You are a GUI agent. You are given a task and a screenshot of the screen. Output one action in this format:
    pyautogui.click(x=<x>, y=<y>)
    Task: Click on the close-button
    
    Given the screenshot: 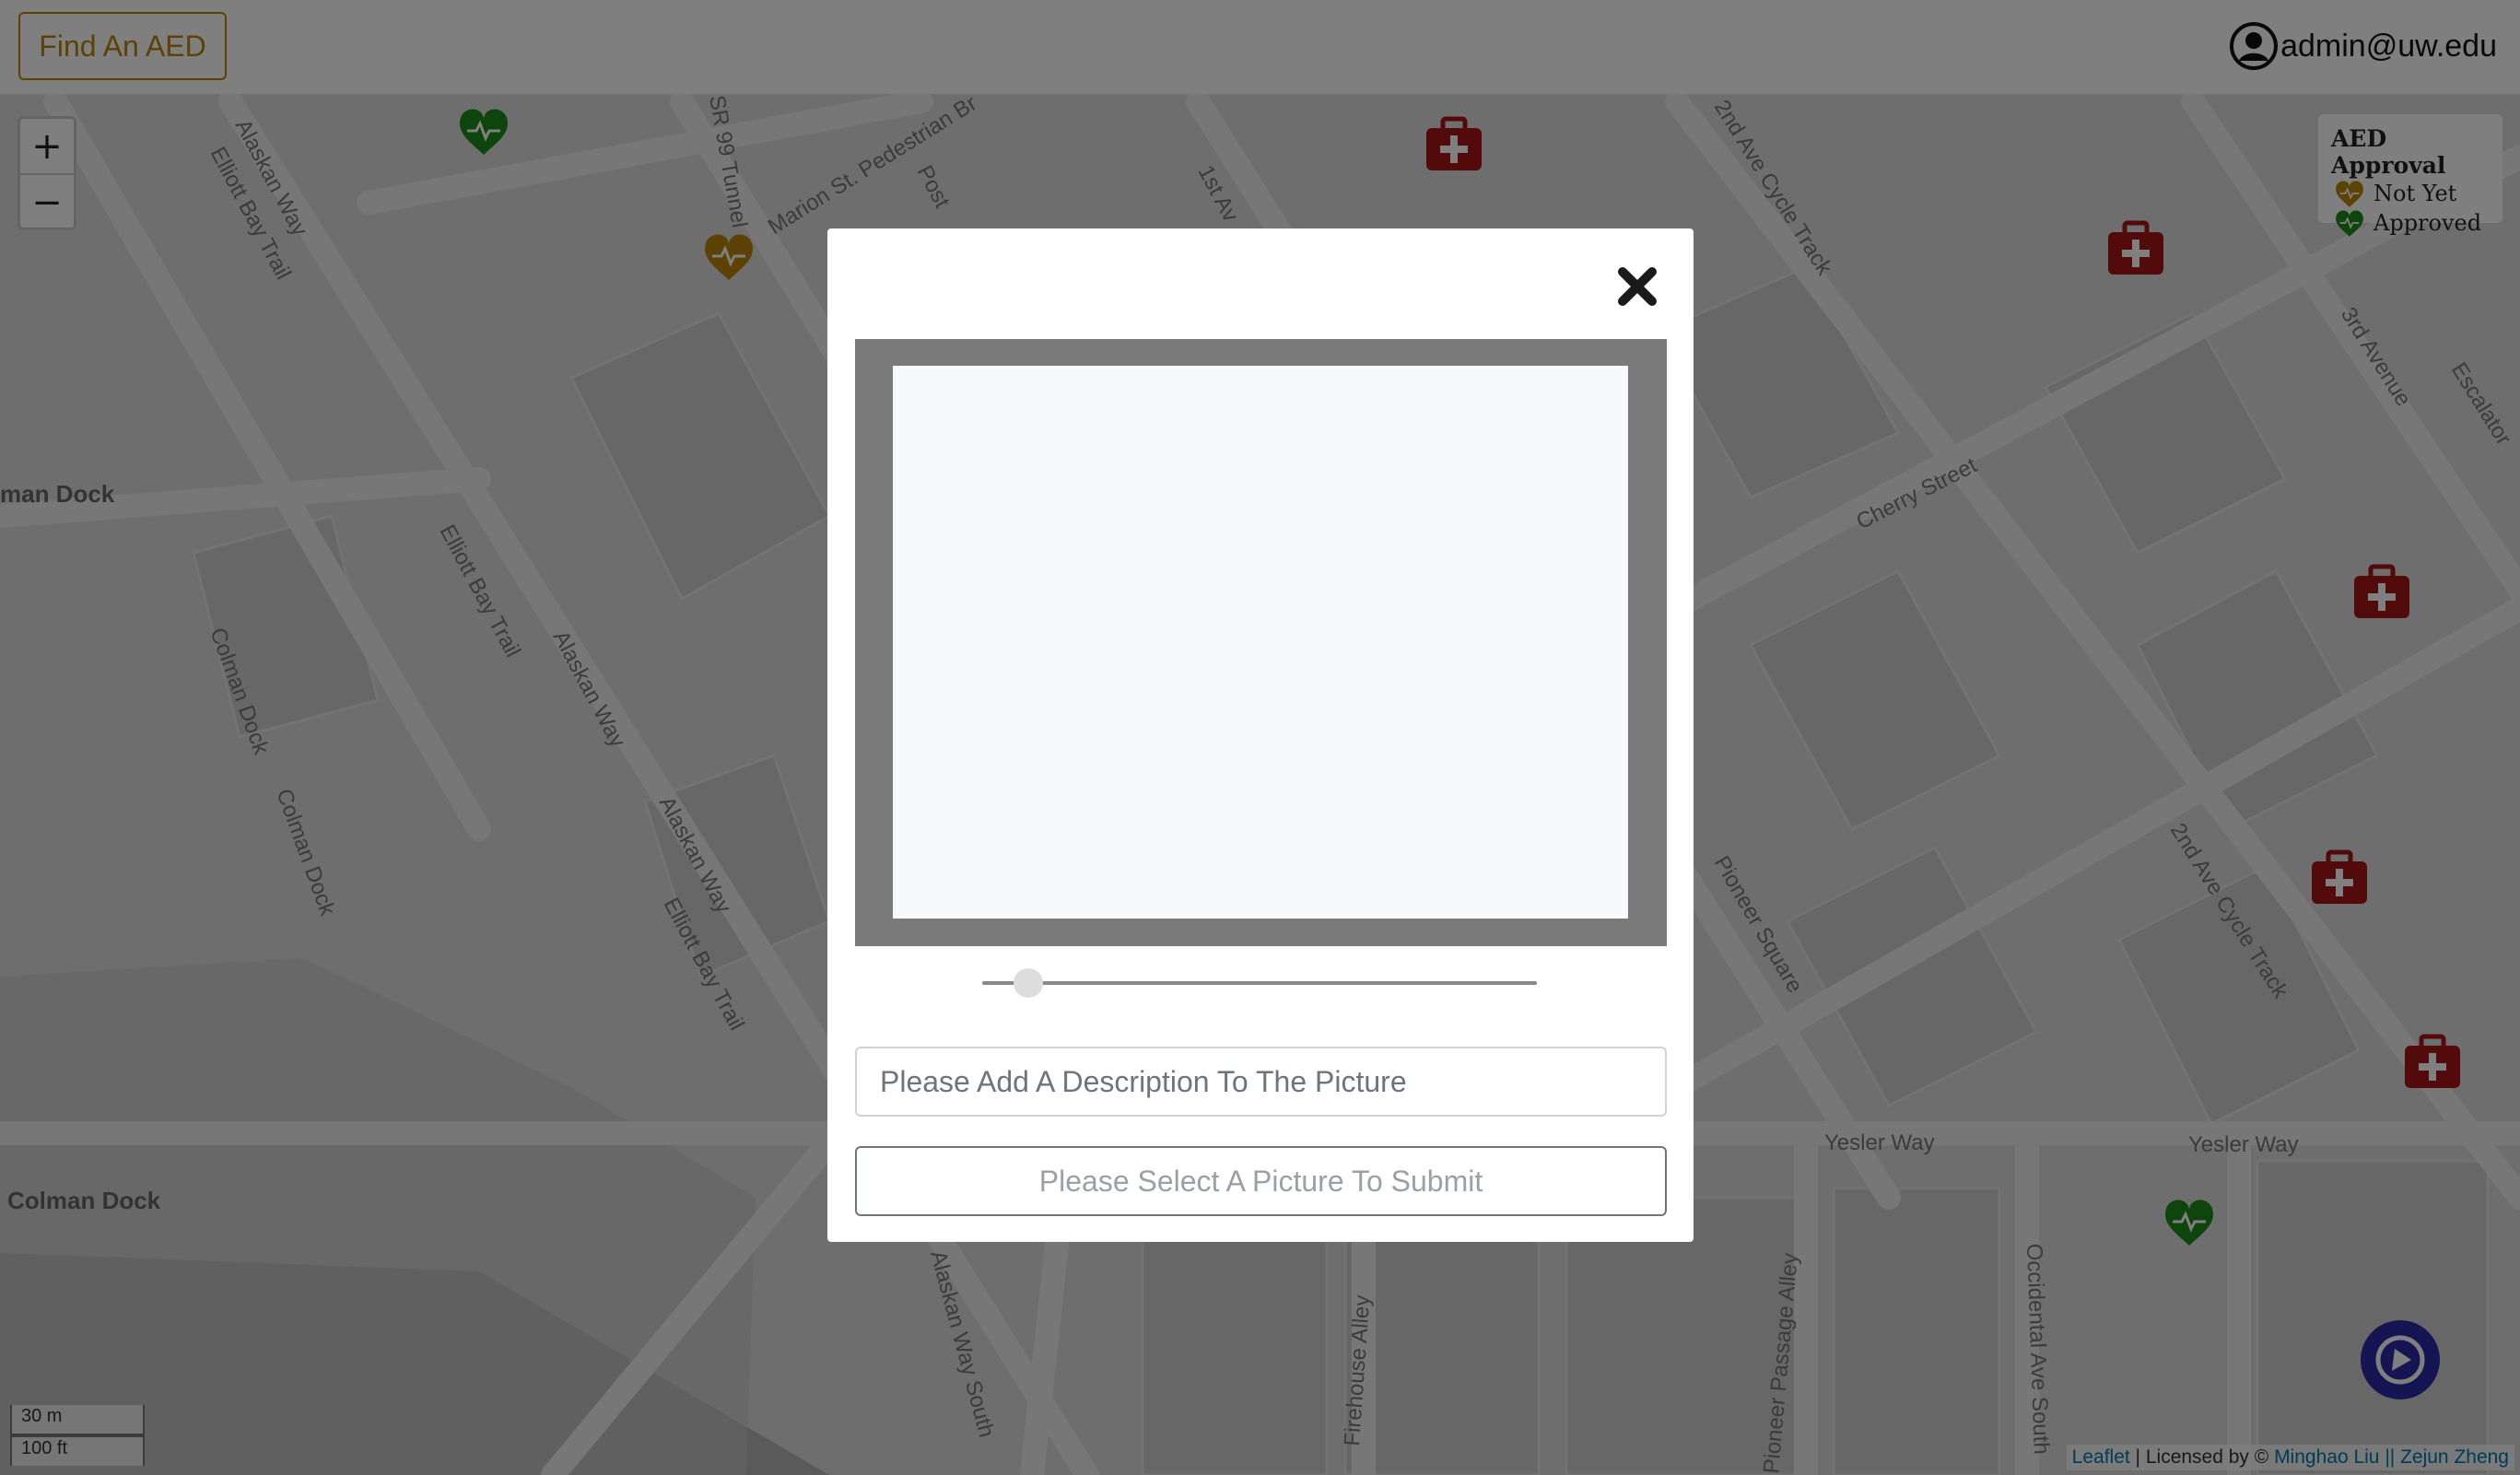 What is the action you would take?
    pyautogui.click(x=1637, y=286)
    